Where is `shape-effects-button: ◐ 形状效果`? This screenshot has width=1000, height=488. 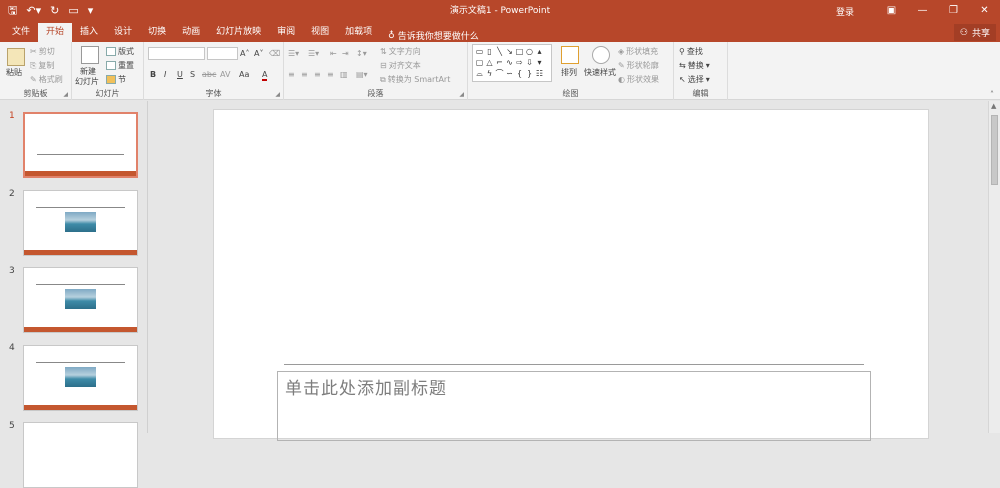 shape-effects-button: ◐ 形状效果 is located at coordinates (638, 79).